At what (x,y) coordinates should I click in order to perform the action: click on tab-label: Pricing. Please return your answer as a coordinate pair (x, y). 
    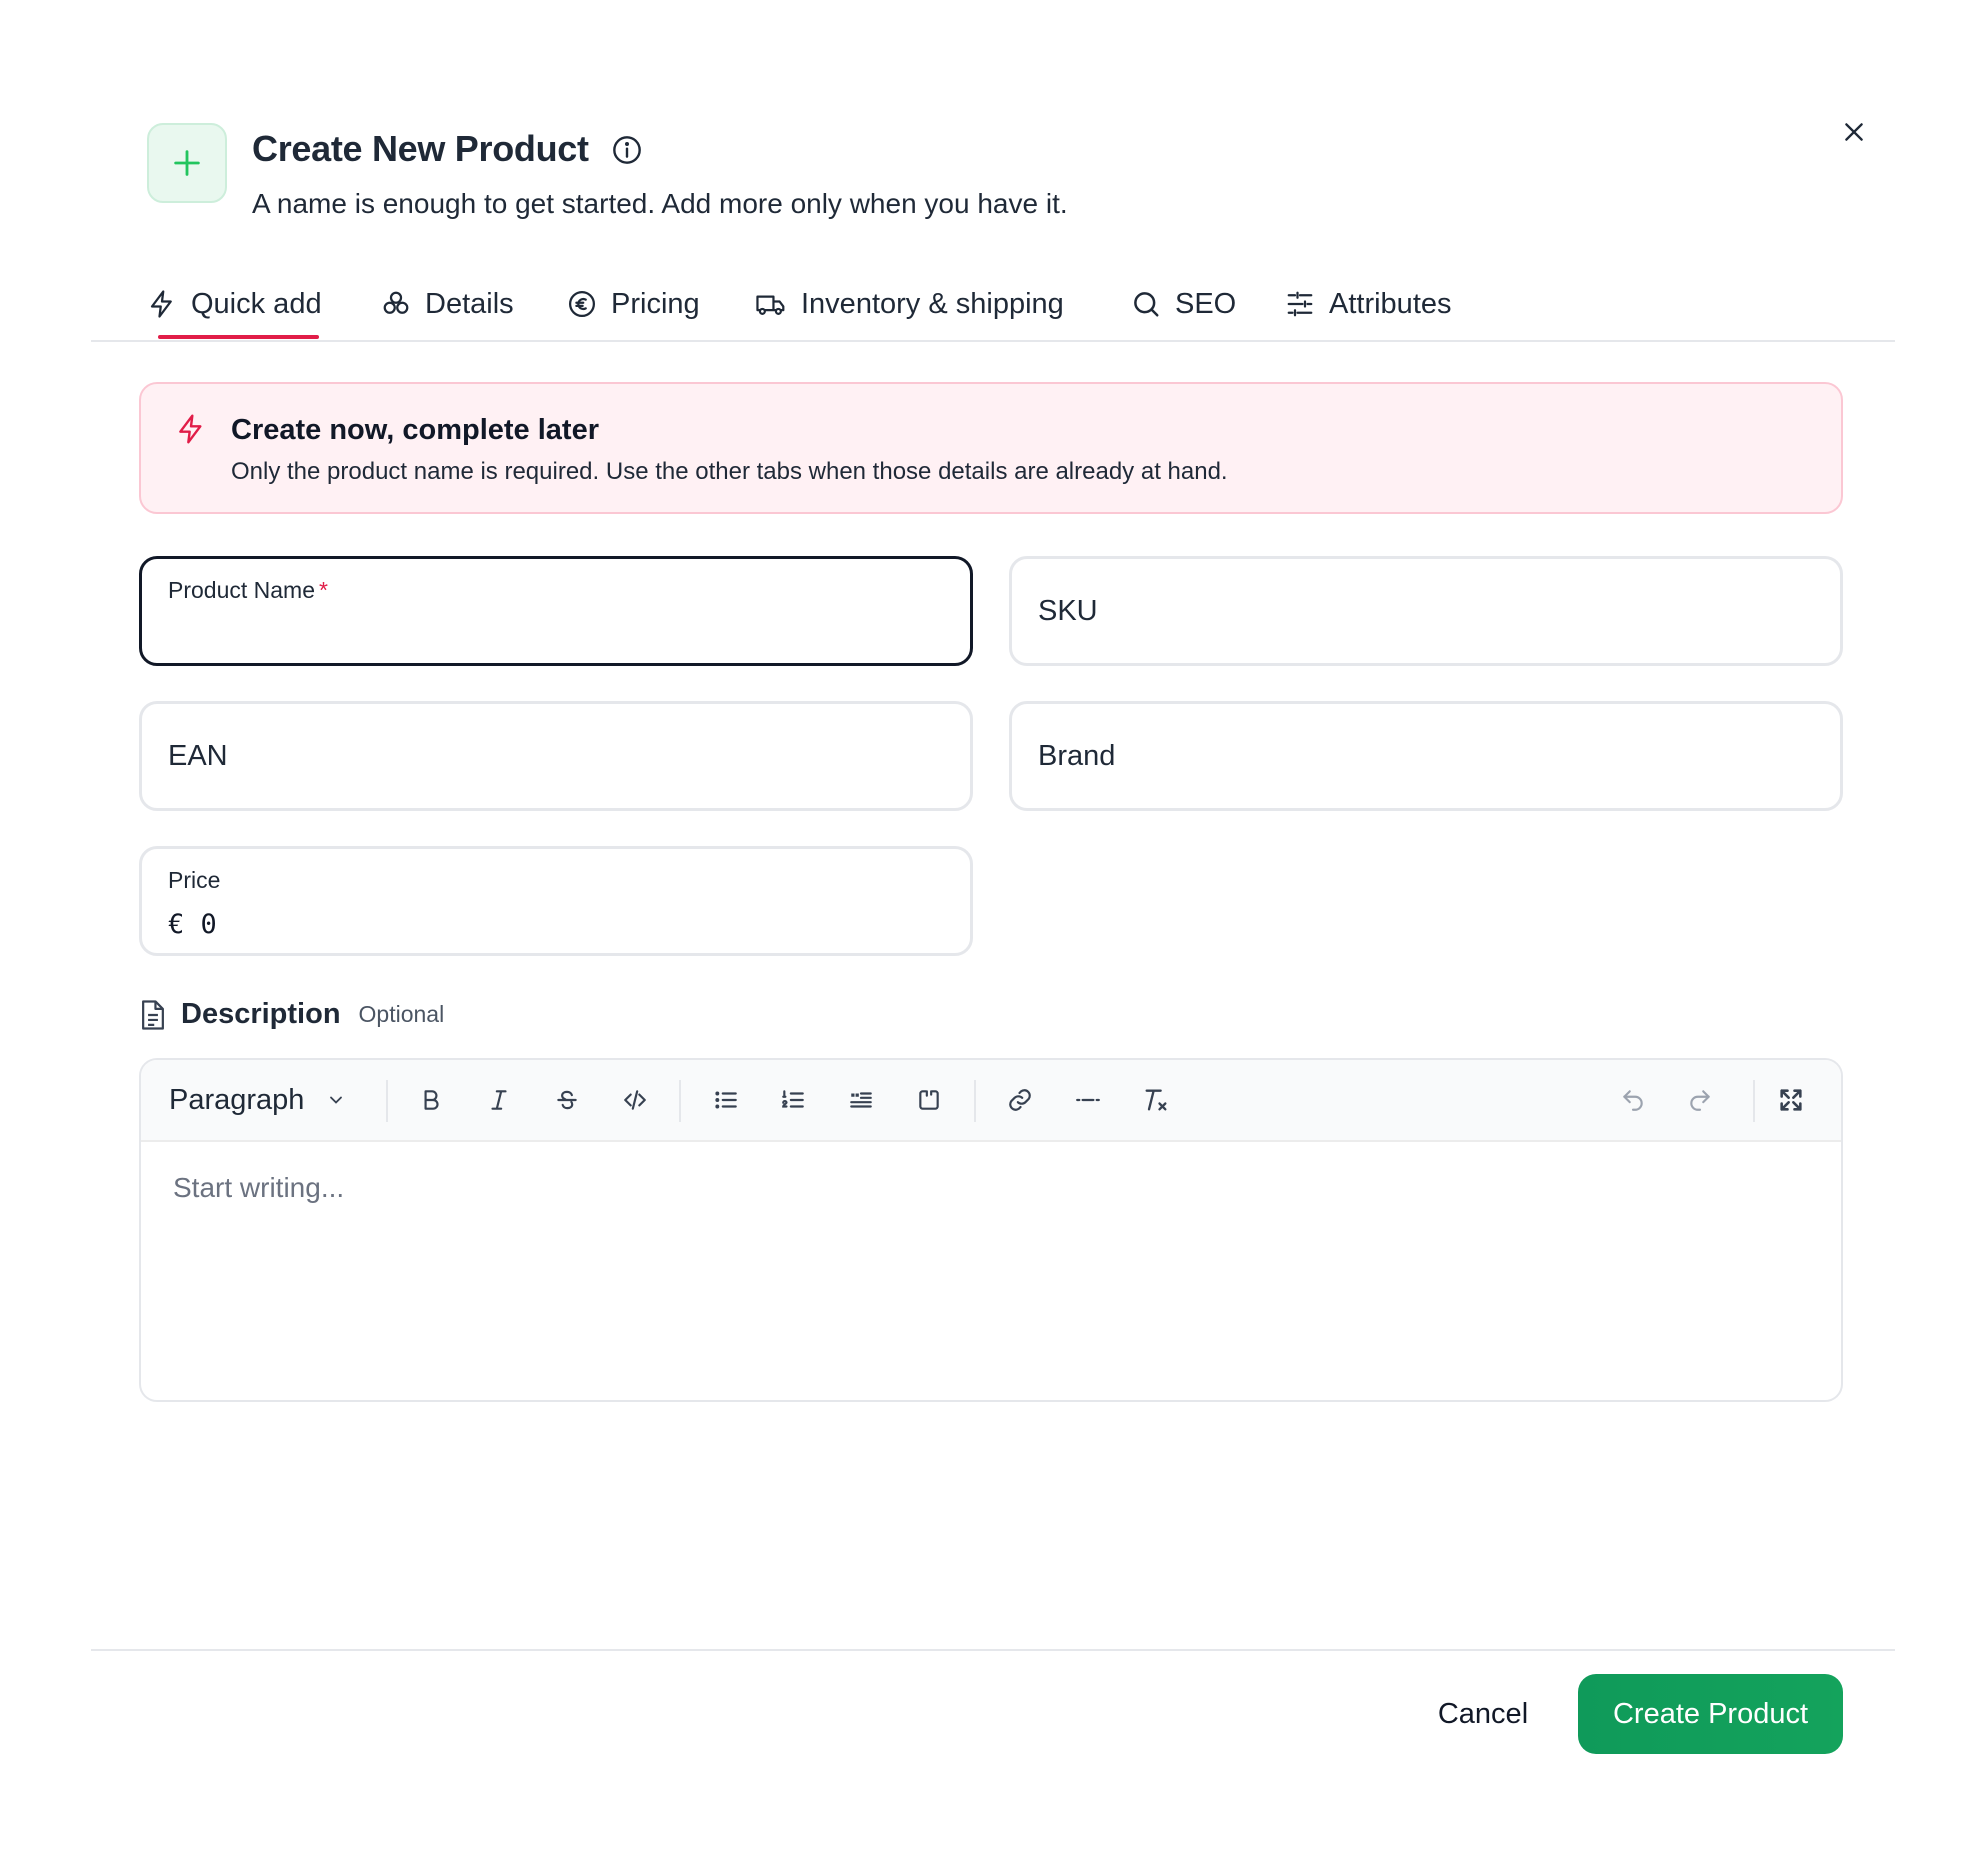
    Looking at the image, I should click on (655, 303).